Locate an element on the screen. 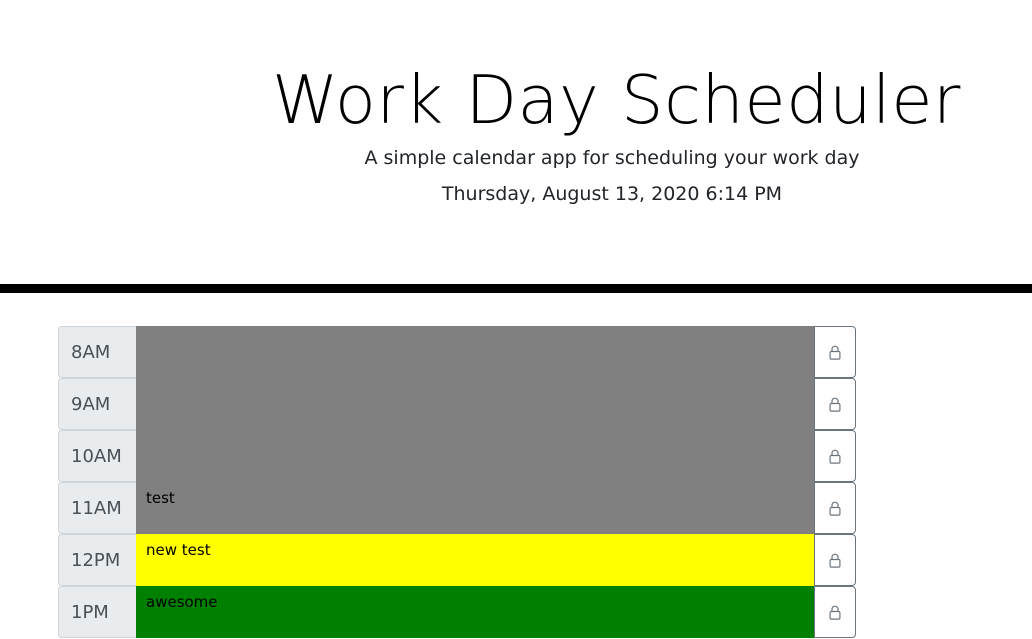  hour-label: 9AM is located at coordinates (97, 404).